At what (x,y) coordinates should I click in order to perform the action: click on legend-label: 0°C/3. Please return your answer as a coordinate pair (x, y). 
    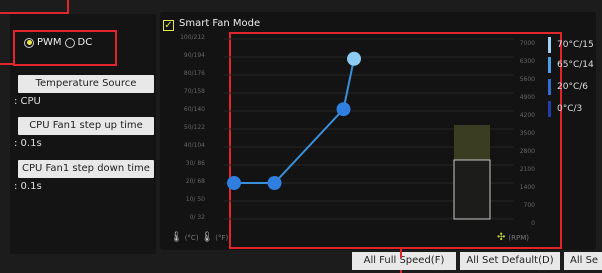
    Looking at the image, I should click on (570, 109).